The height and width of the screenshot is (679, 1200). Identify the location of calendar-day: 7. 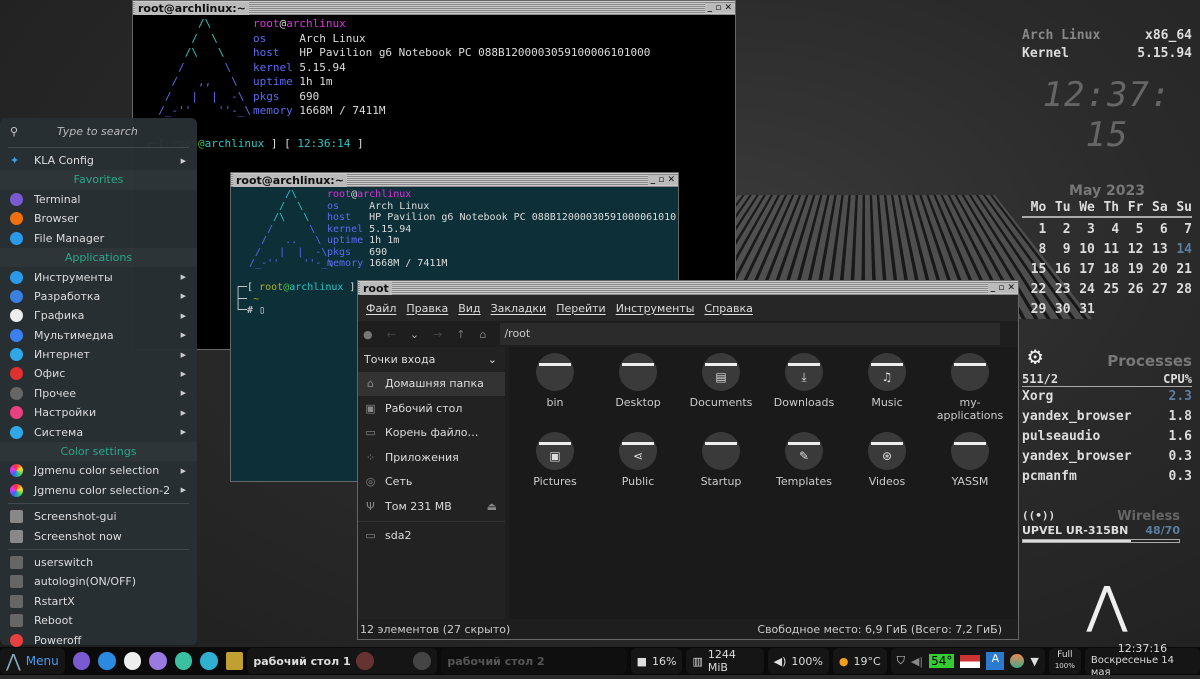
(1180, 229).